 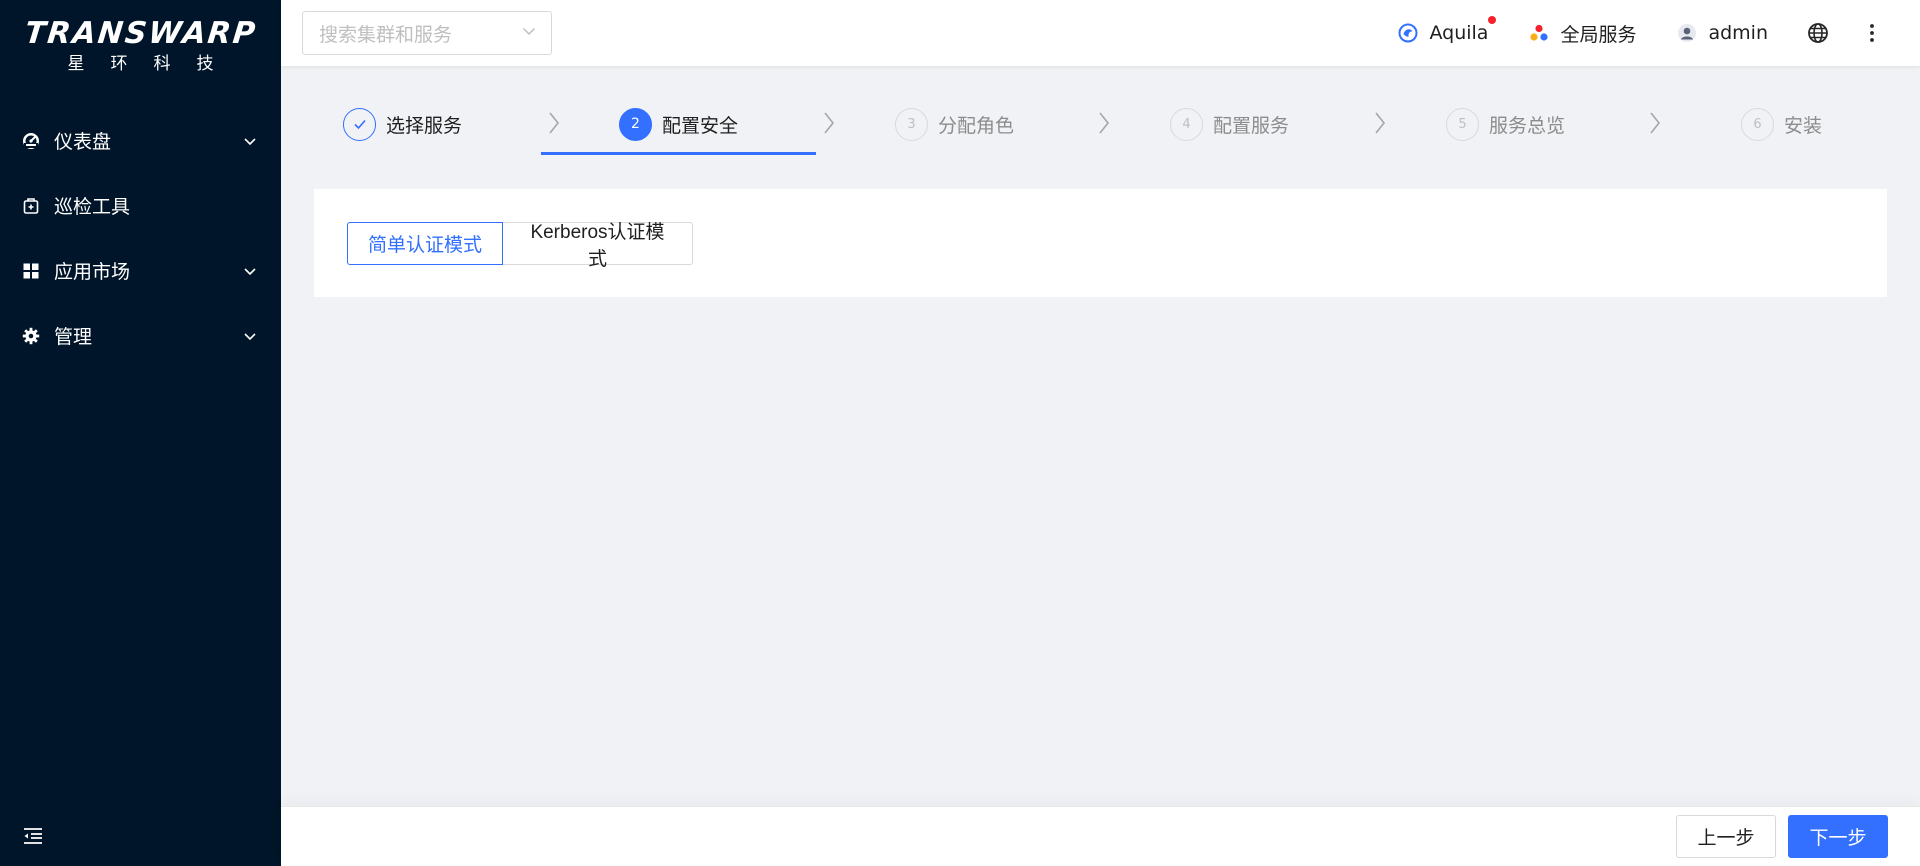 I want to click on step-label: 分配角色, so click(x=976, y=125).